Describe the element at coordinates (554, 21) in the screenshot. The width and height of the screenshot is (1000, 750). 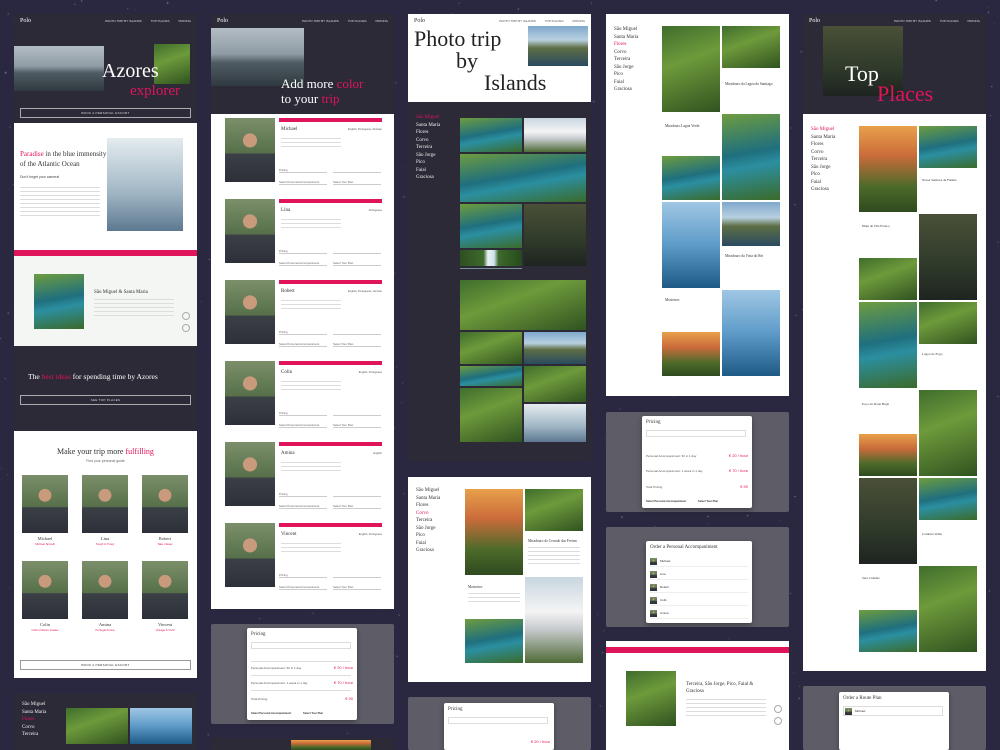
I see `nav-link-3b: TOP PLACES` at that location.